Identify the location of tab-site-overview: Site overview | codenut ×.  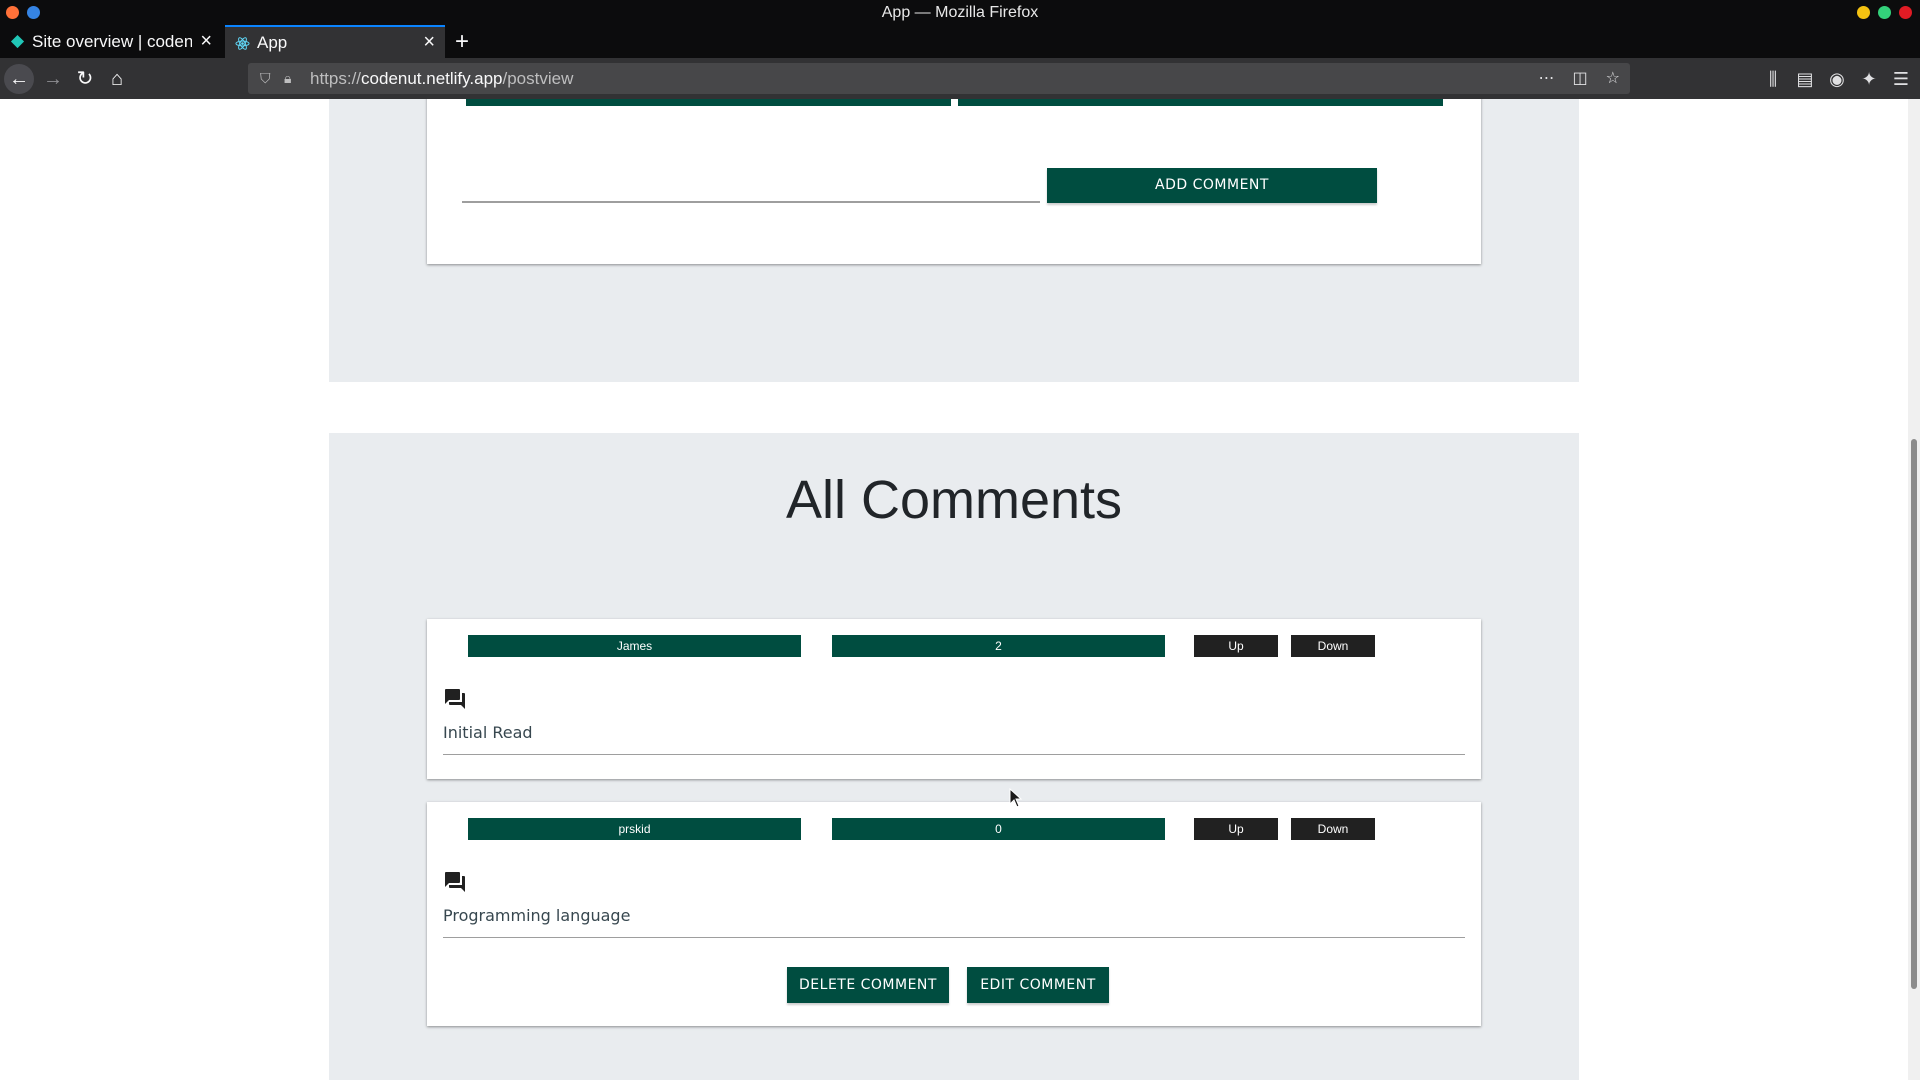
(111, 41).